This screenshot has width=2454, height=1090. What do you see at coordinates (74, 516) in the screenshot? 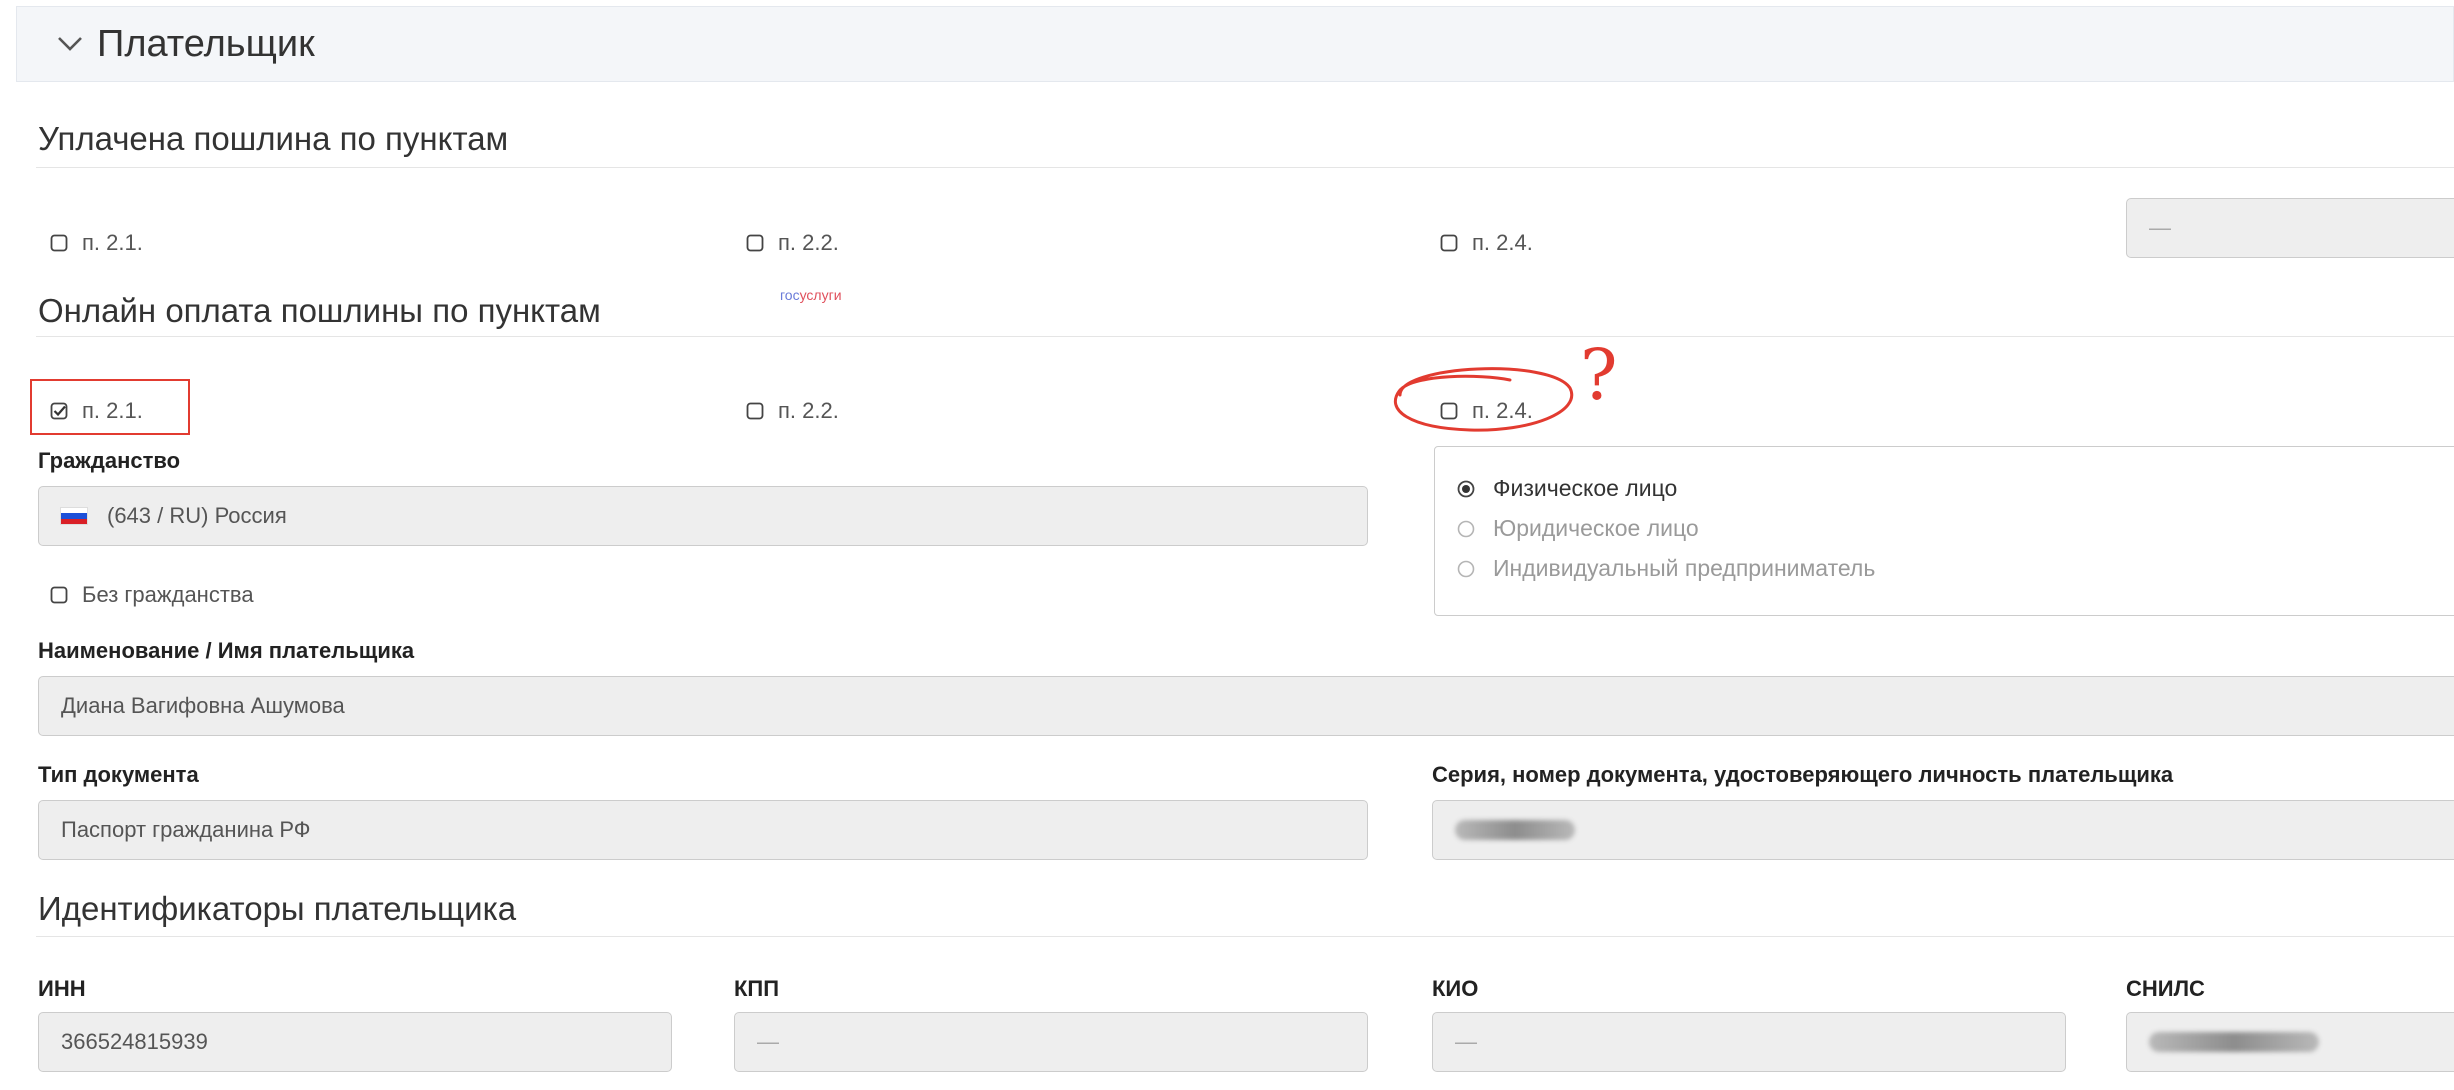
I see `russia-flag-icon` at bounding box center [74, 516].